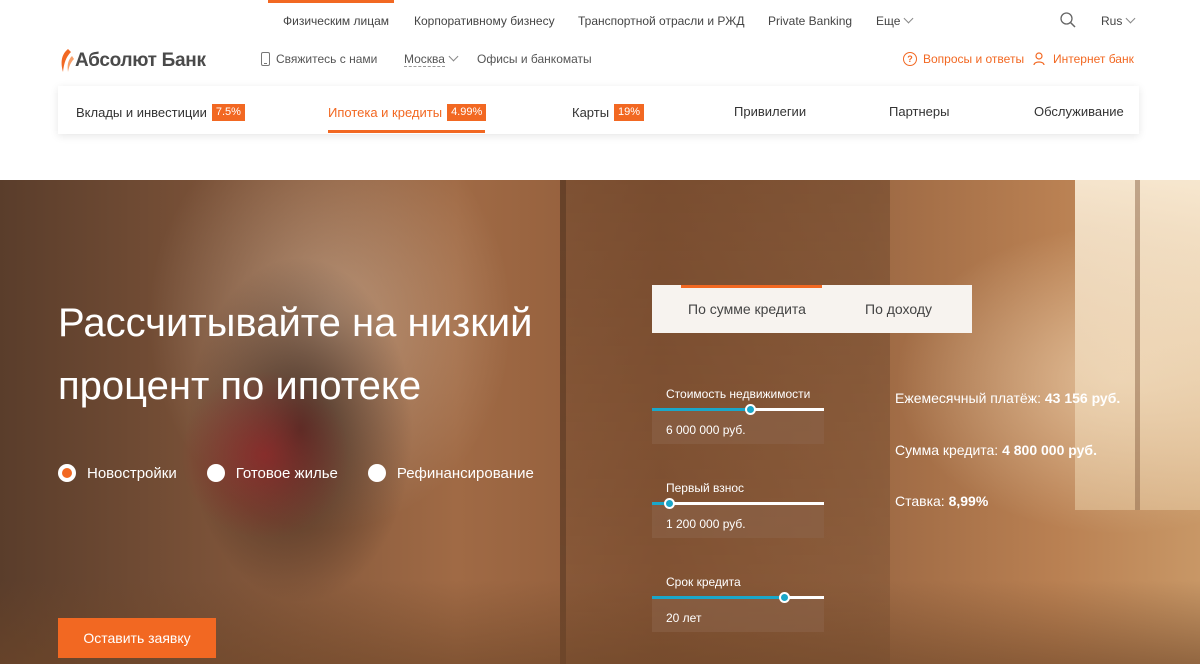 Image resolution: width=1200 pixels, height=664 pixels. Describe the element at coordinates (947, 450) in the screenshot. I see `loan-amount-label: Сумма кредита:` at that location.